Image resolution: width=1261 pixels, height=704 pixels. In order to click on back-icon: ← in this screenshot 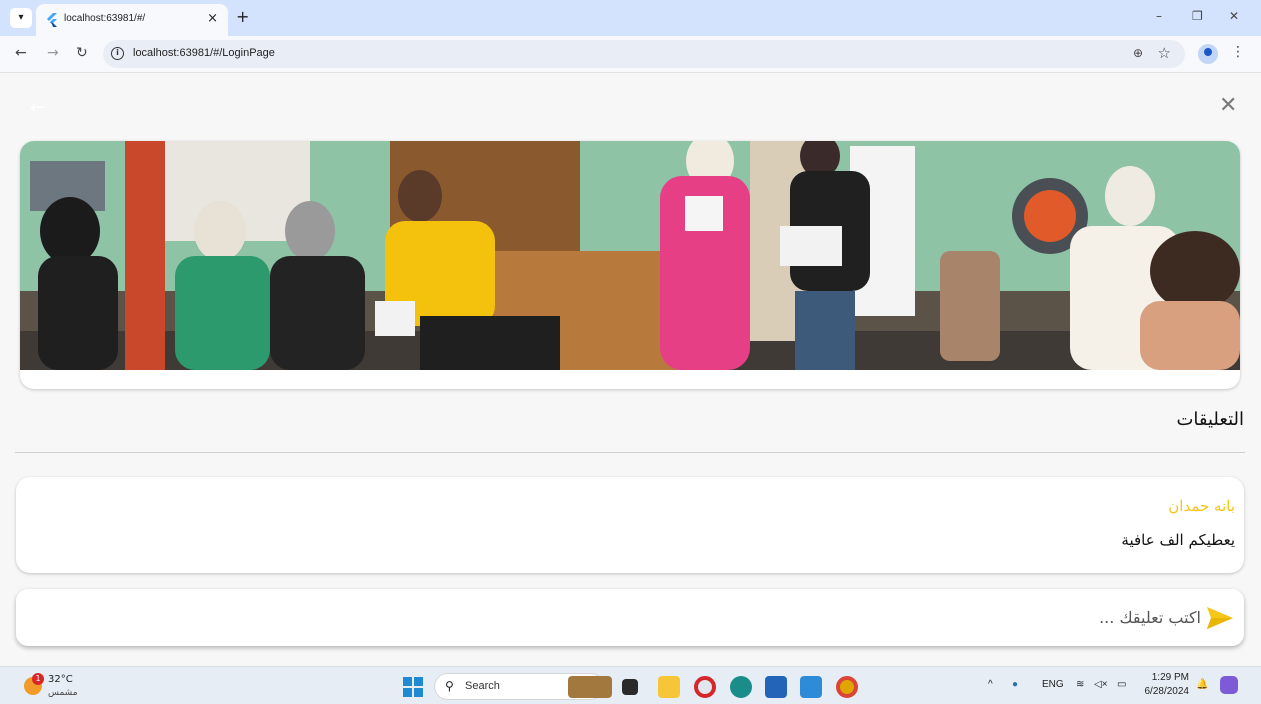, I will do `click(21, 53)`.